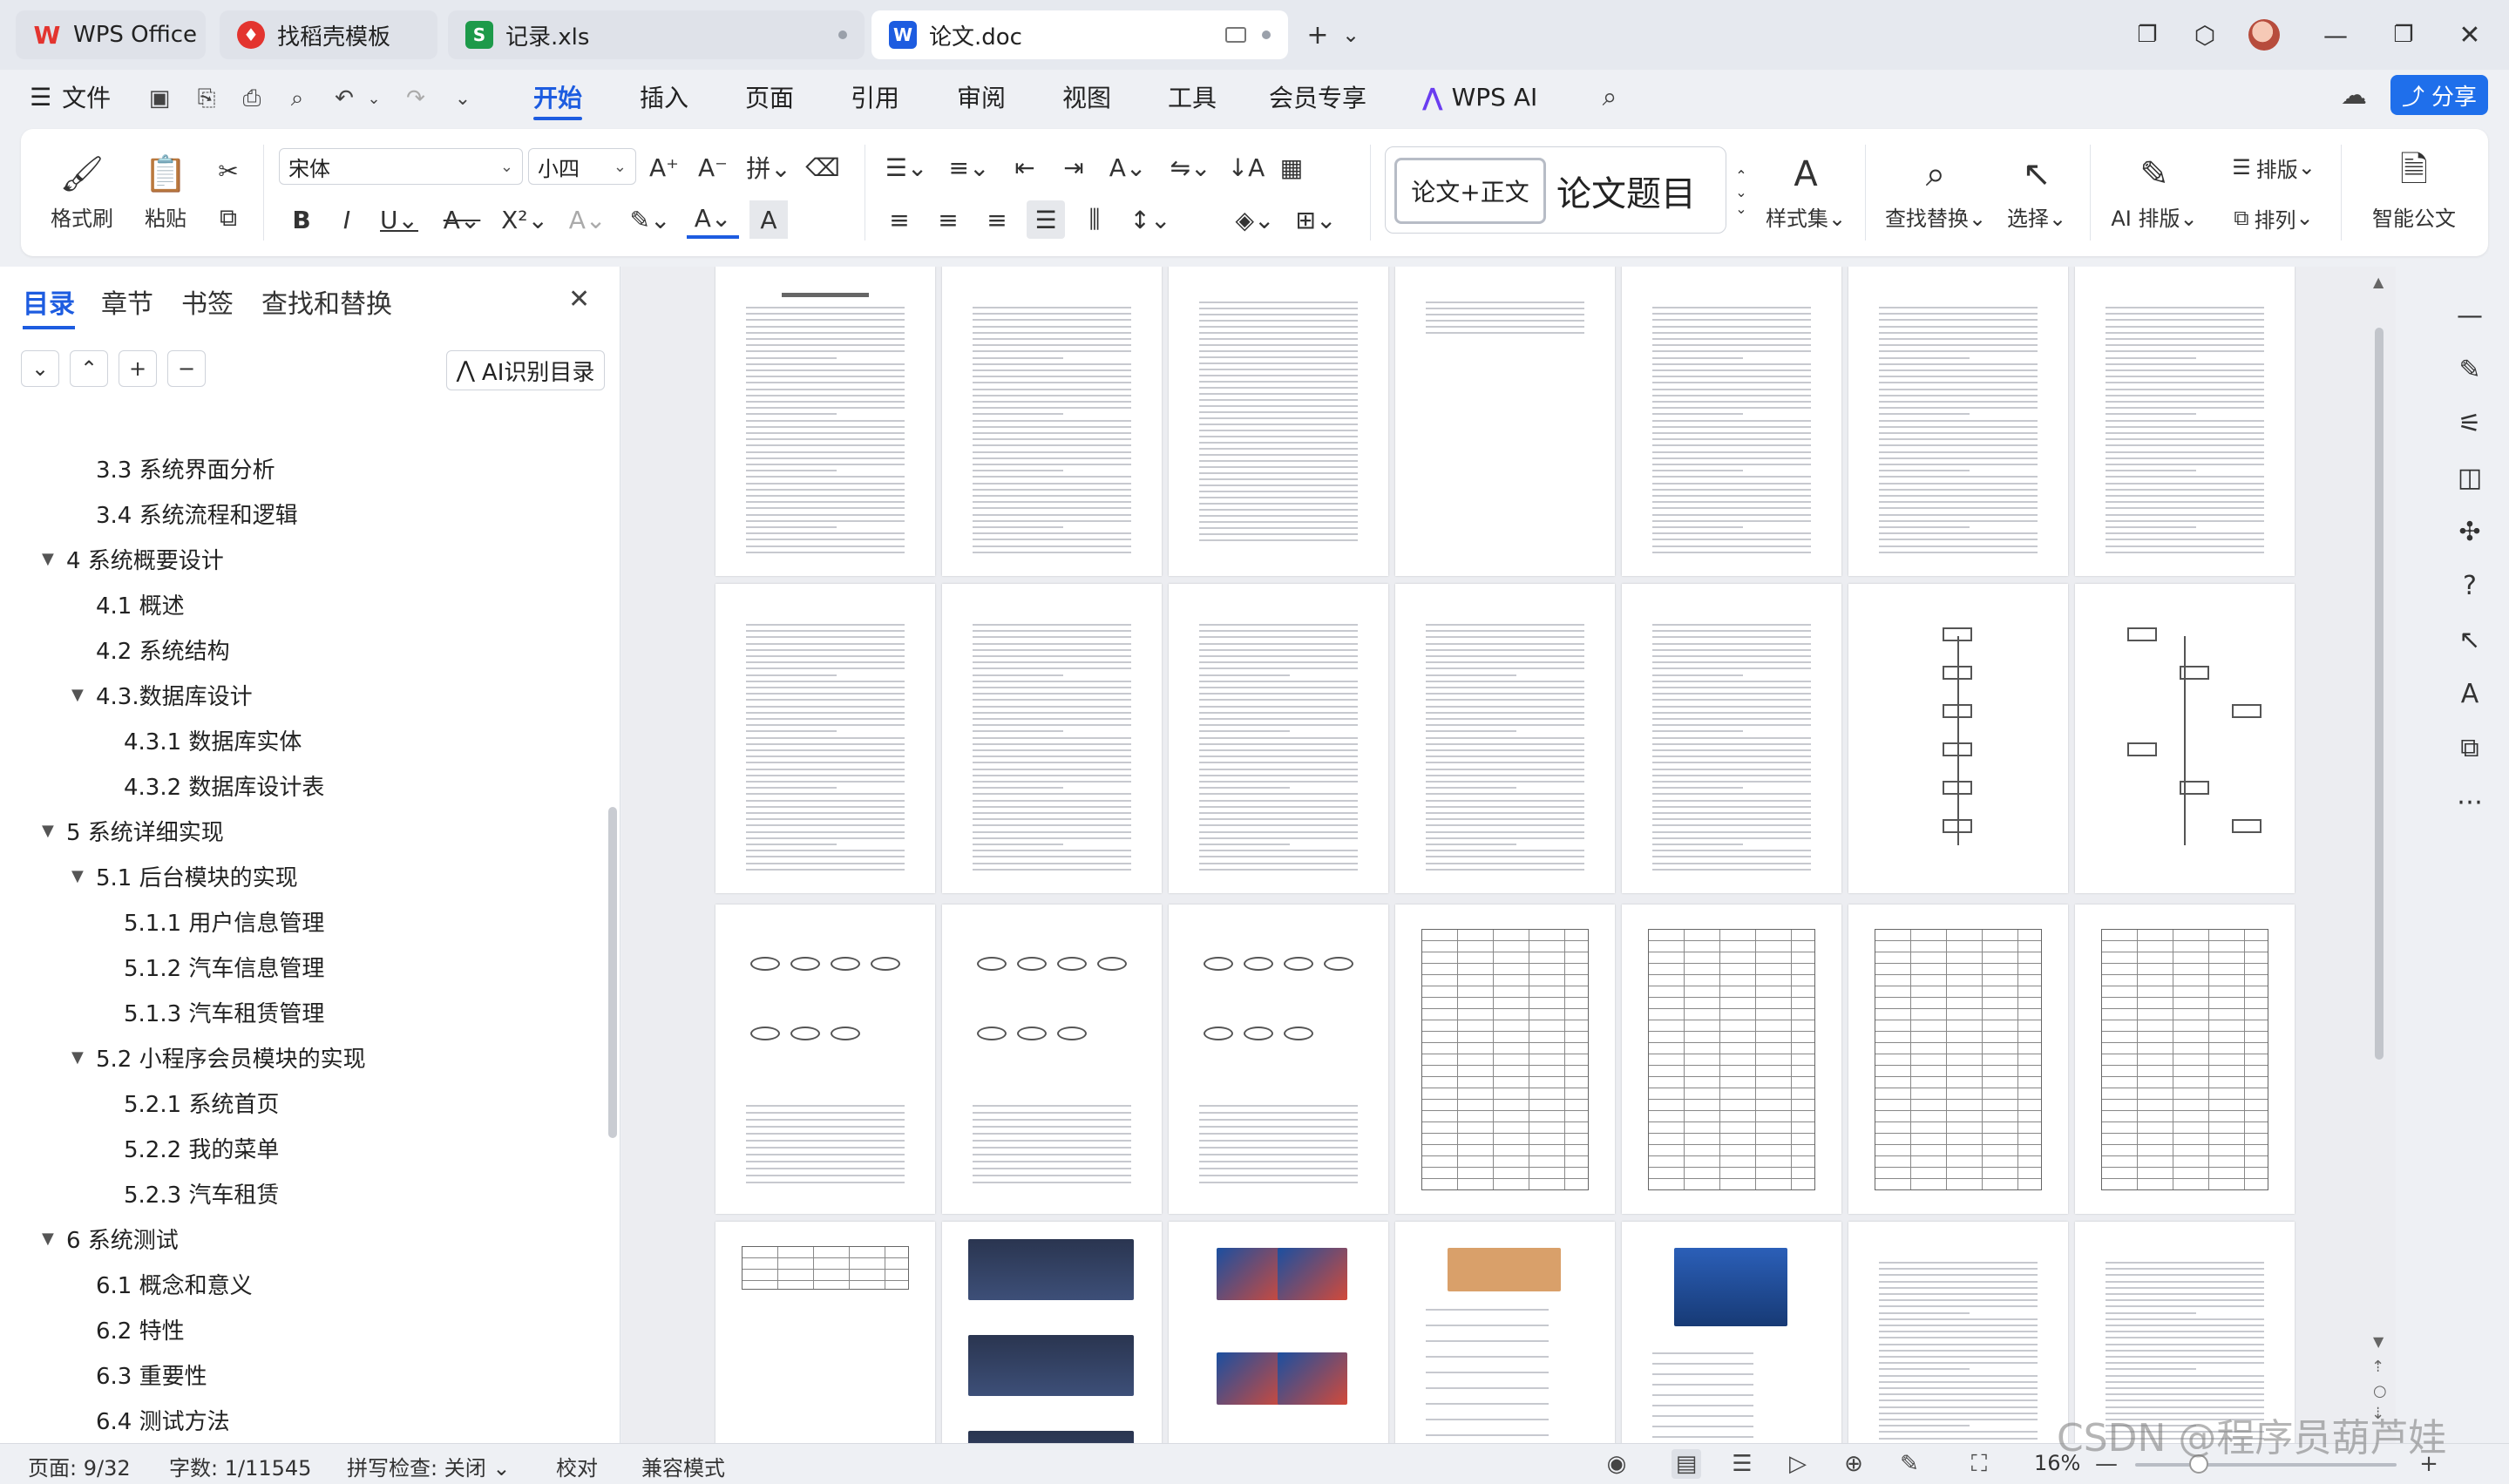  I want to click on next-page-icon: ⇣, so click(2377, 1414).